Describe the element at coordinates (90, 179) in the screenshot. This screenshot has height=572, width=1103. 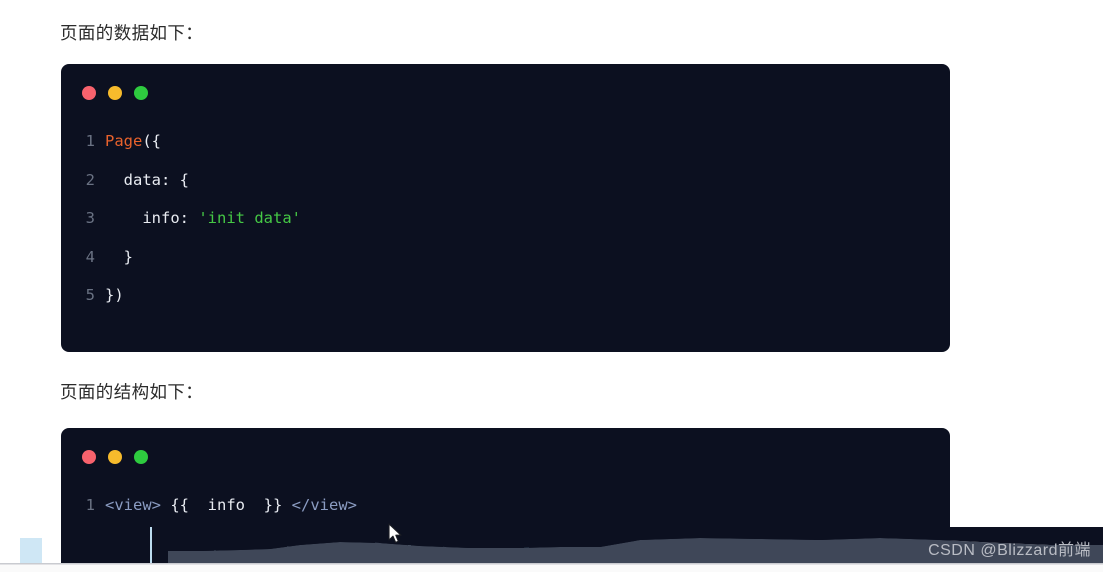
I see `line-number: 2` at that location.